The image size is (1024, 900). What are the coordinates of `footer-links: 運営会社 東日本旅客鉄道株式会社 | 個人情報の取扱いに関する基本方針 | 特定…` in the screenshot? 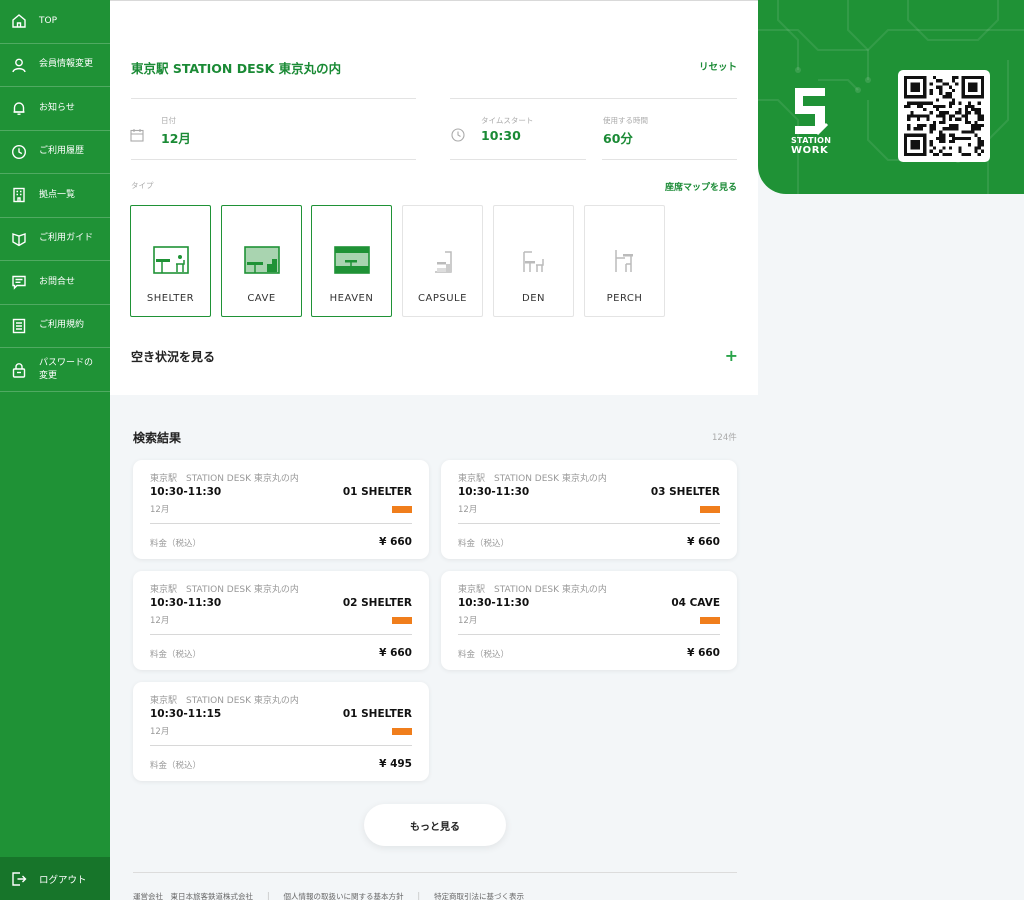 It's located at (328, 895).